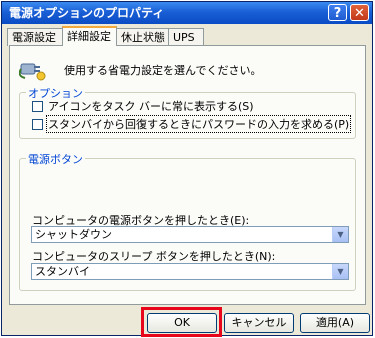 The image size is (375, 338). I want to click on sleep-button-selected-value: スタンバイ, so click(62, 271).